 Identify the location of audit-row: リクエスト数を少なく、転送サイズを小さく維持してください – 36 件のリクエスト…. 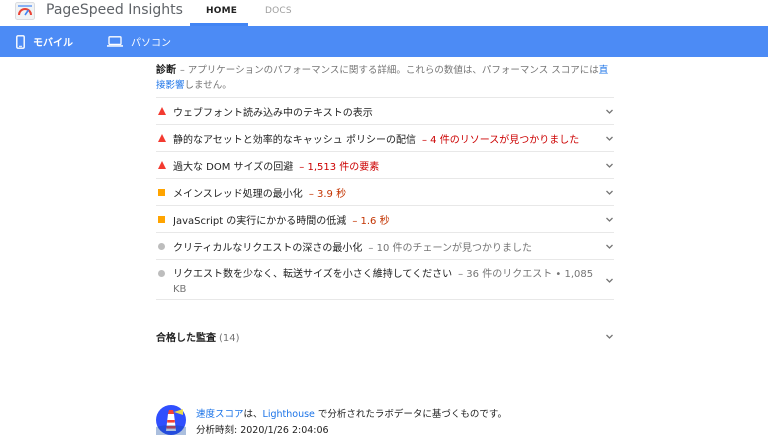
(385, 279).